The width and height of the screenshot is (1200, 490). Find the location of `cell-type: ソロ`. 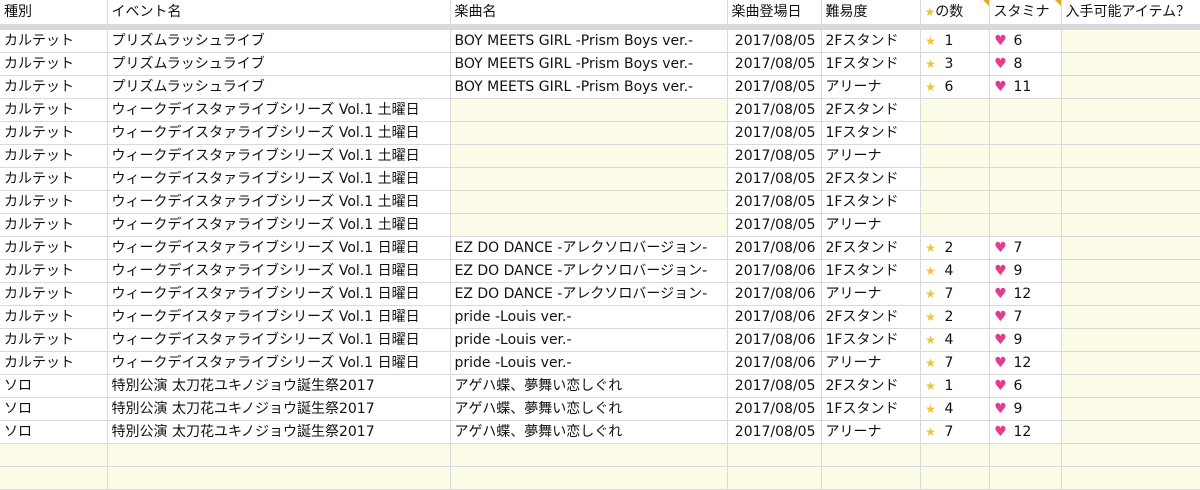

cell-type: ソロ is located at coordinates (54, 386).